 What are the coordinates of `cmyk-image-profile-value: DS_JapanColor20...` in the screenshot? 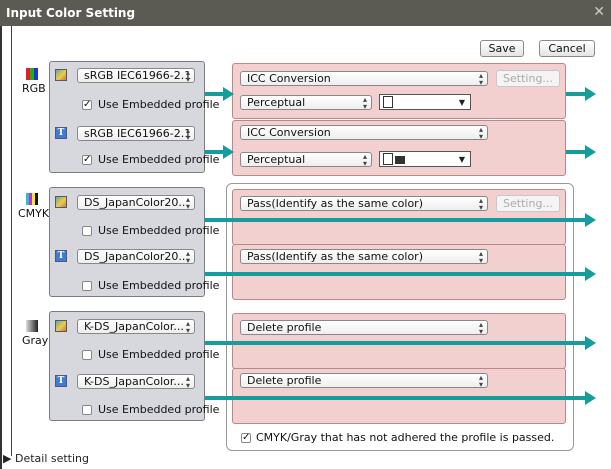 It's located at (136, 202).